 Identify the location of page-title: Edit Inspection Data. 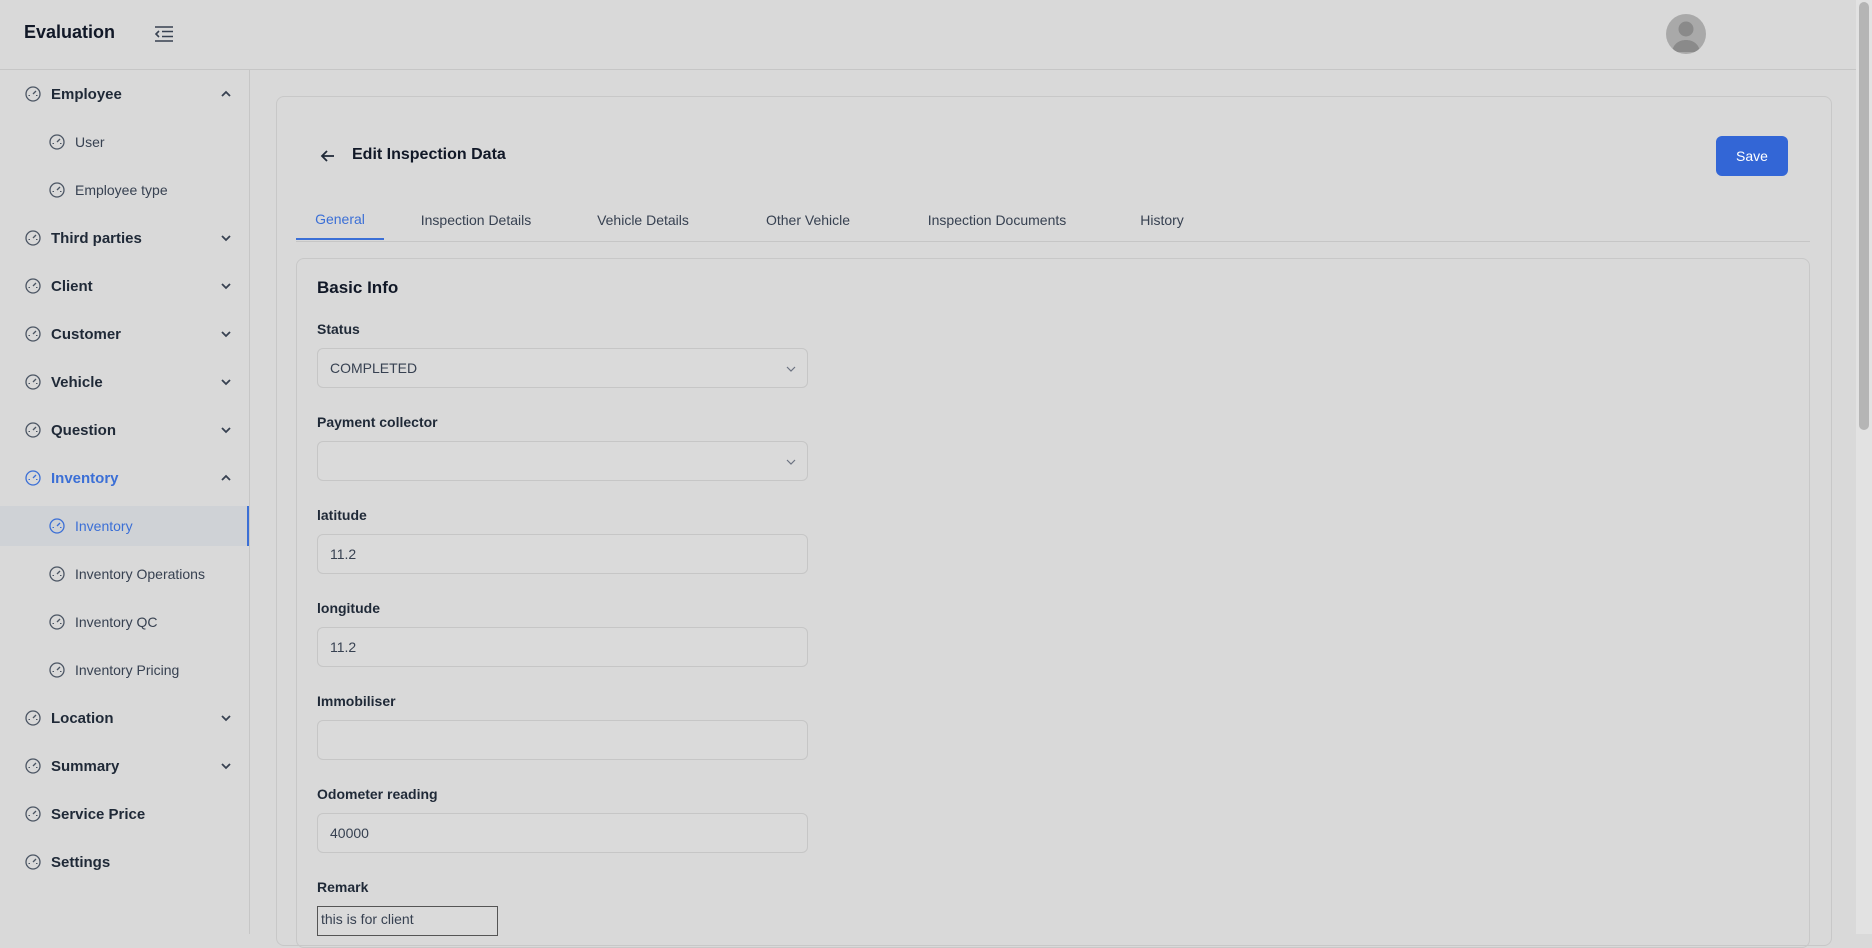
(429, 154).